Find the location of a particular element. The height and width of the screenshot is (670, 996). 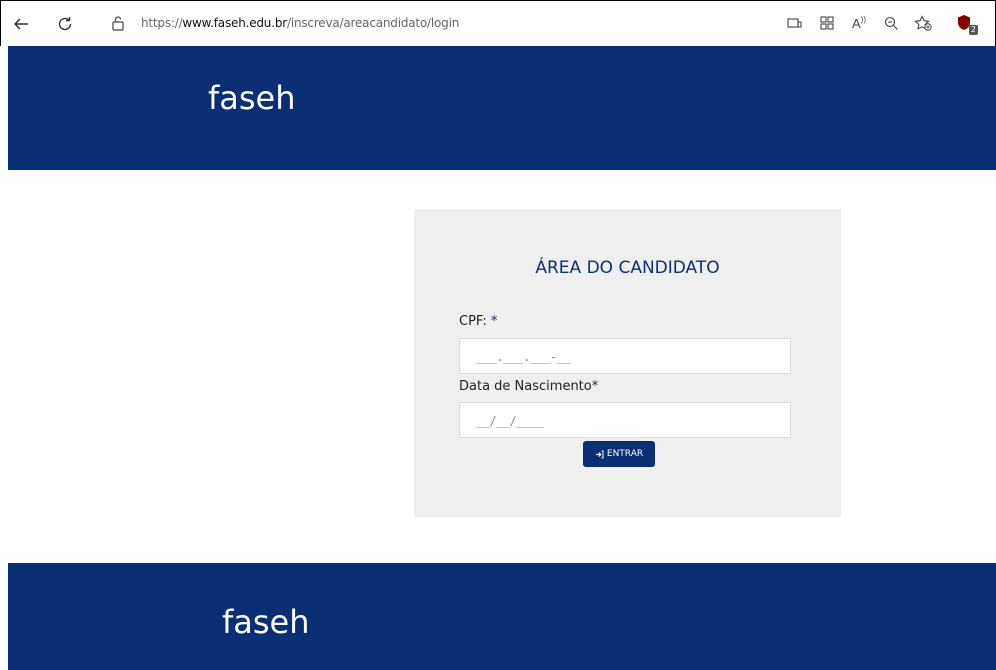

cpf-required-mark: * is located at coordinates (494, 321).